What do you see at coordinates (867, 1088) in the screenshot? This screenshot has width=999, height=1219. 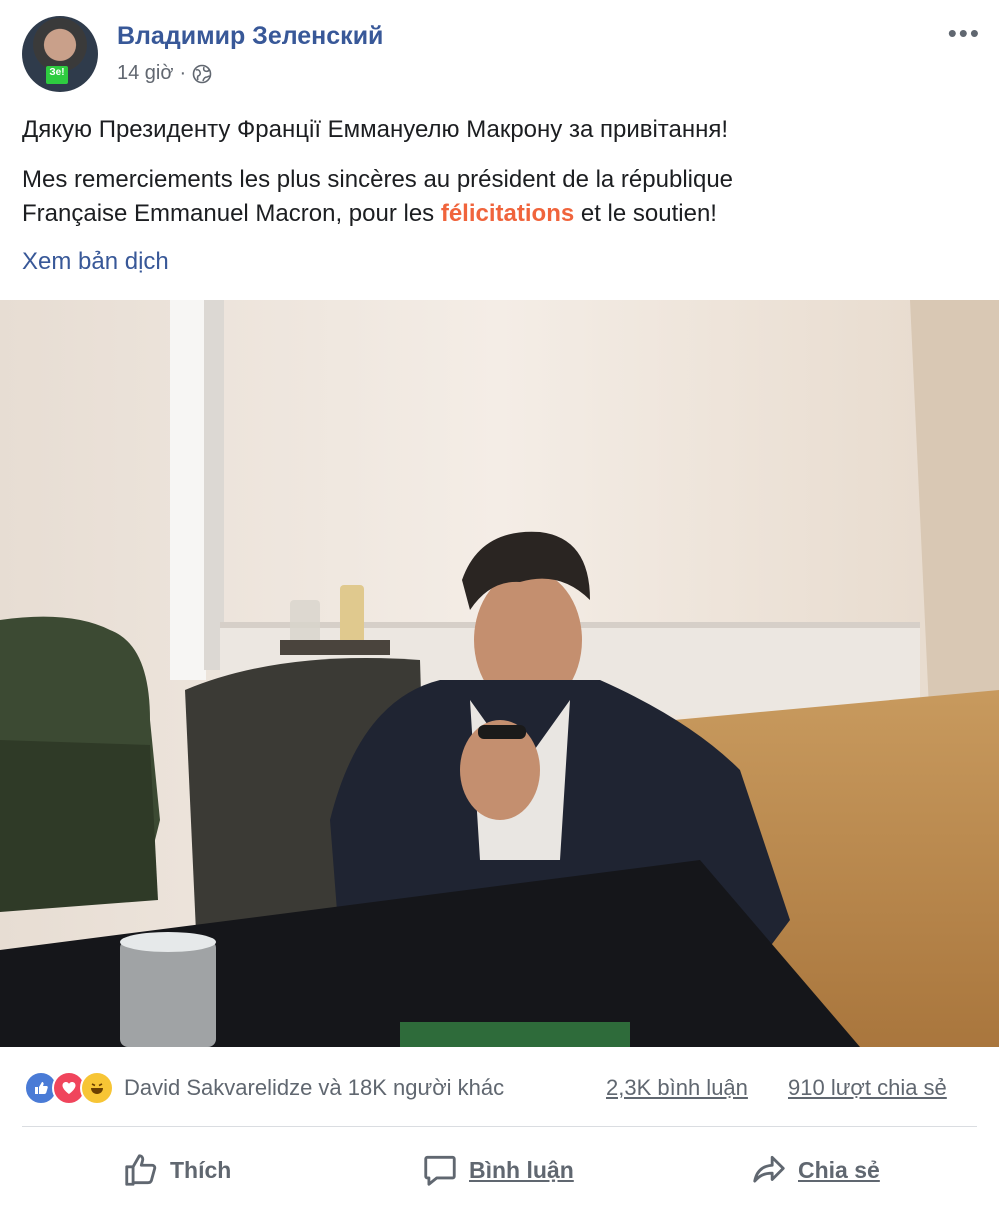 I see `shares-count: 910 lượt chia sẻ` at bounding box center [867, 1088].